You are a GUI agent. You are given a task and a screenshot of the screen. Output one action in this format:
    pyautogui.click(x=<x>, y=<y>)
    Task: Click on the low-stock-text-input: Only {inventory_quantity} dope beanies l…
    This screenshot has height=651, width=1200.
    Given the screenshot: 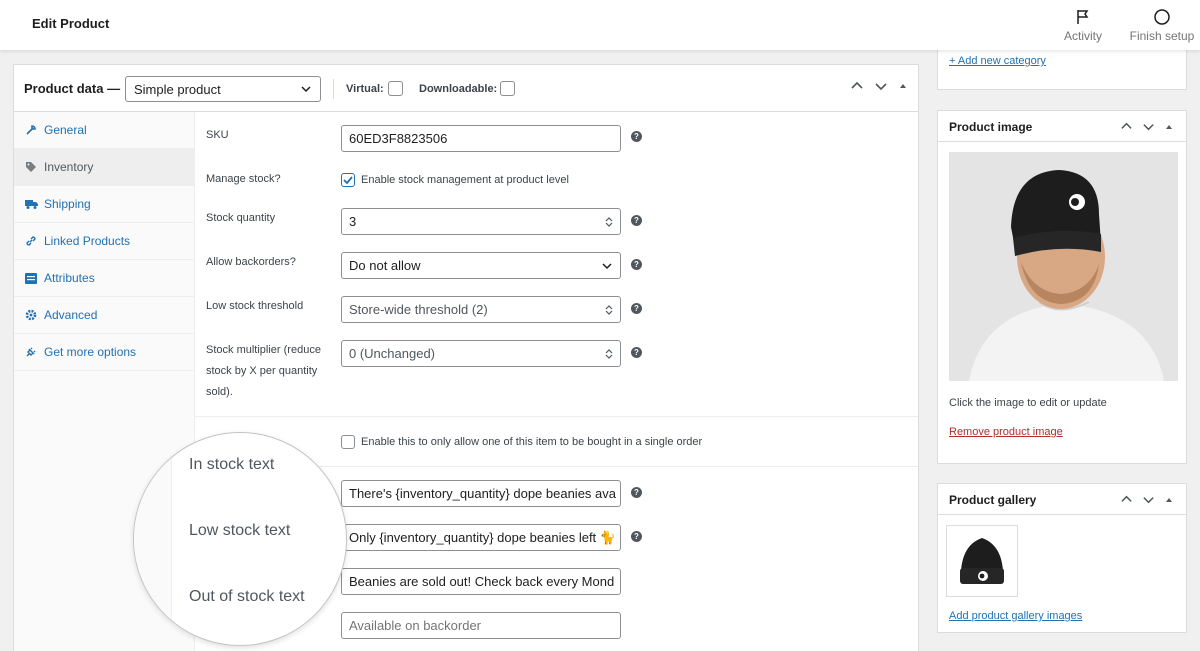 What is the action you would take?
    pyautogui.click(x=481, y=537)
    